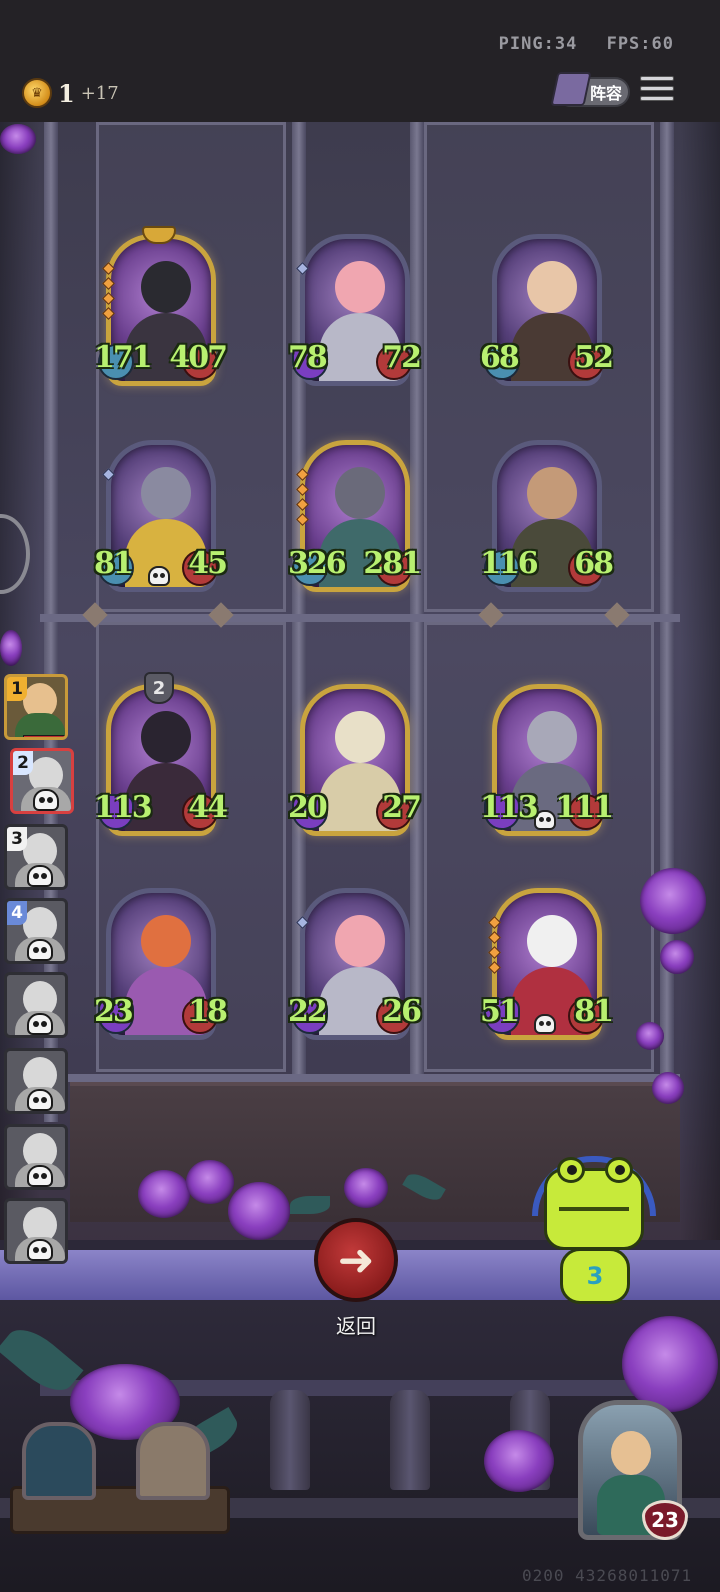  I want to click on clown-portrait, so click(552, 941).